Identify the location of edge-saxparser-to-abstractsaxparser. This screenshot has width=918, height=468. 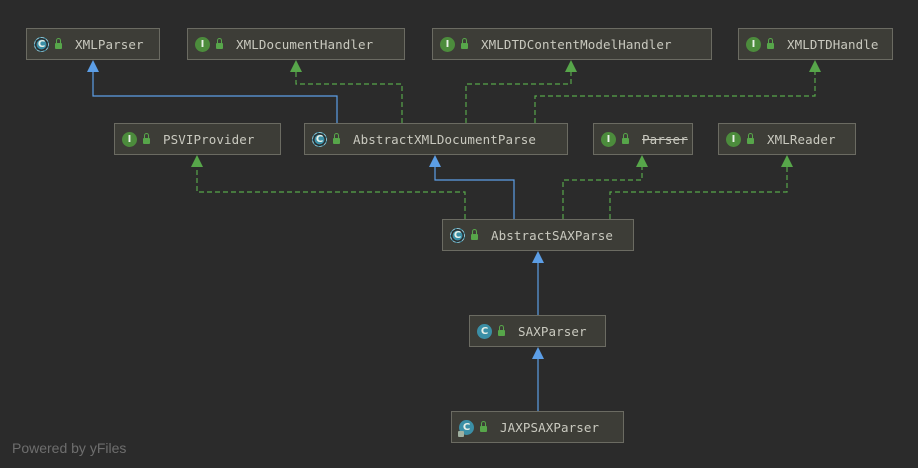
(538, 283).